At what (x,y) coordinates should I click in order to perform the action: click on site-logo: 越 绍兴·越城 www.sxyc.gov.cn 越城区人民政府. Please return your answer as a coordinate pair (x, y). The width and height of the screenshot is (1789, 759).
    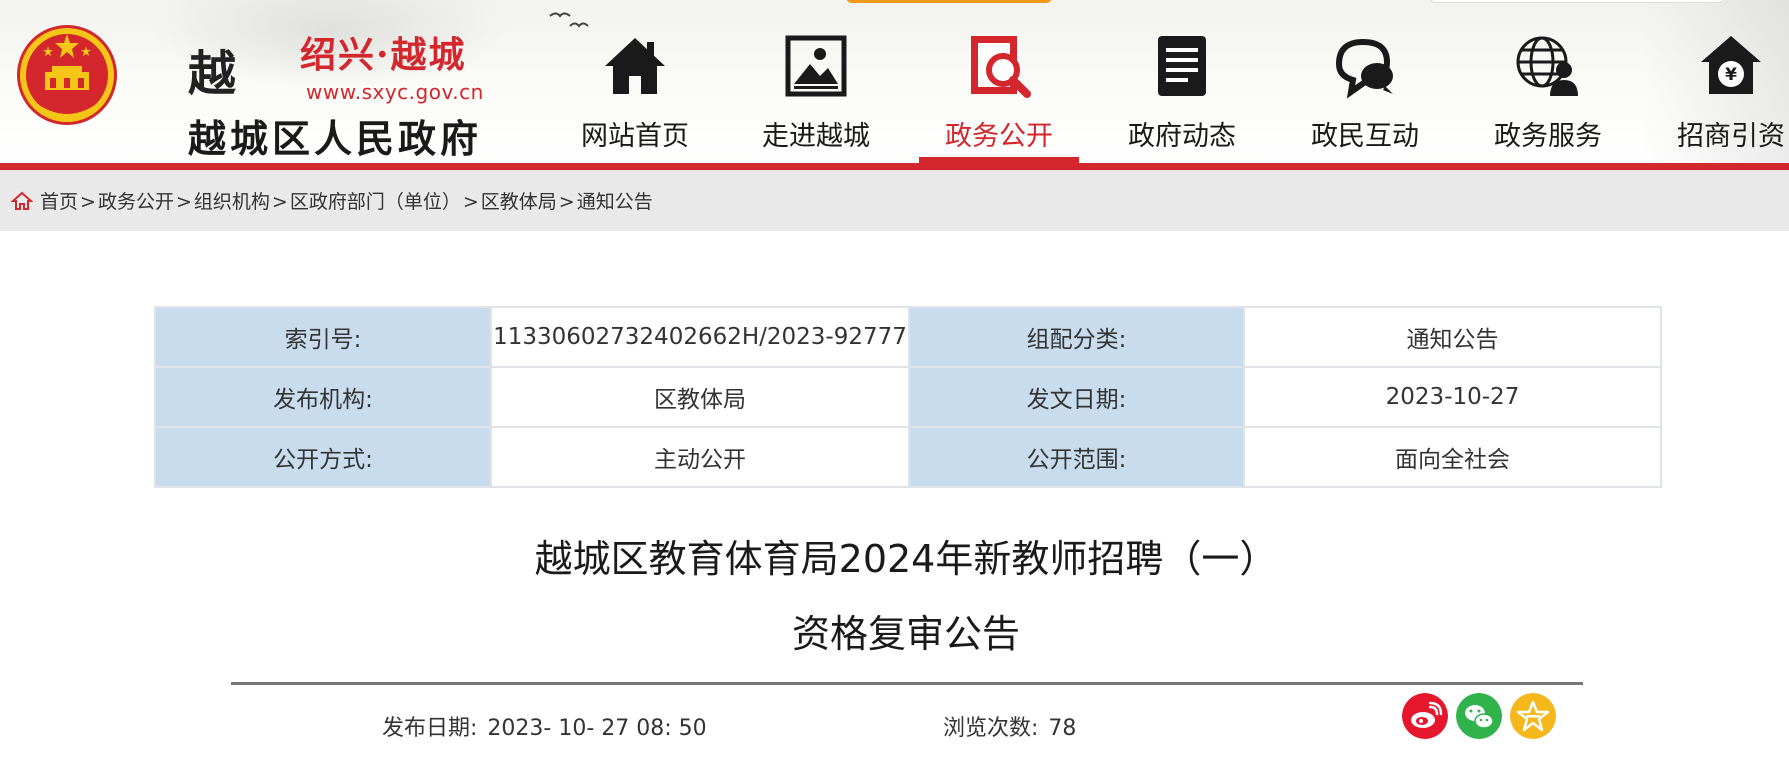
    Looking at the image, I should click on (338, 91).